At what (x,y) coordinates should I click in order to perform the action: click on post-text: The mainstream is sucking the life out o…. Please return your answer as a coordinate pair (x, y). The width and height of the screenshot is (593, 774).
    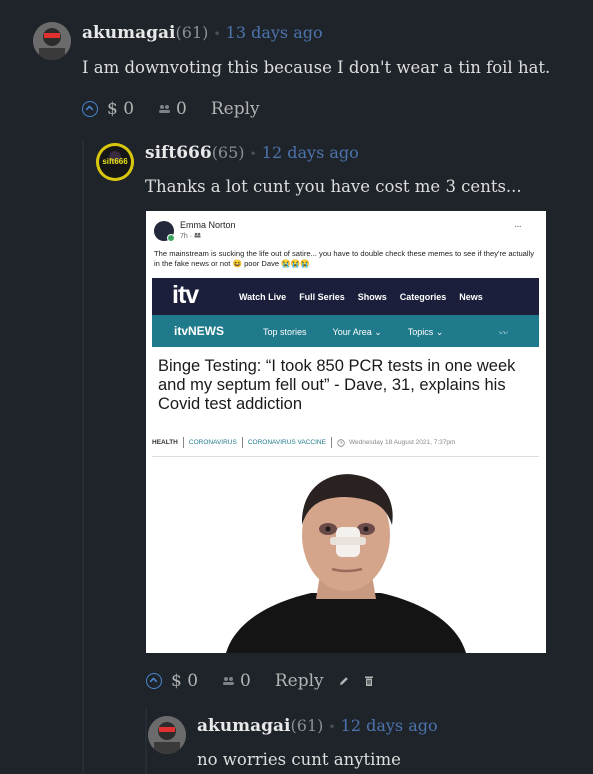
    Looking at the image, I should click on (344, 258).